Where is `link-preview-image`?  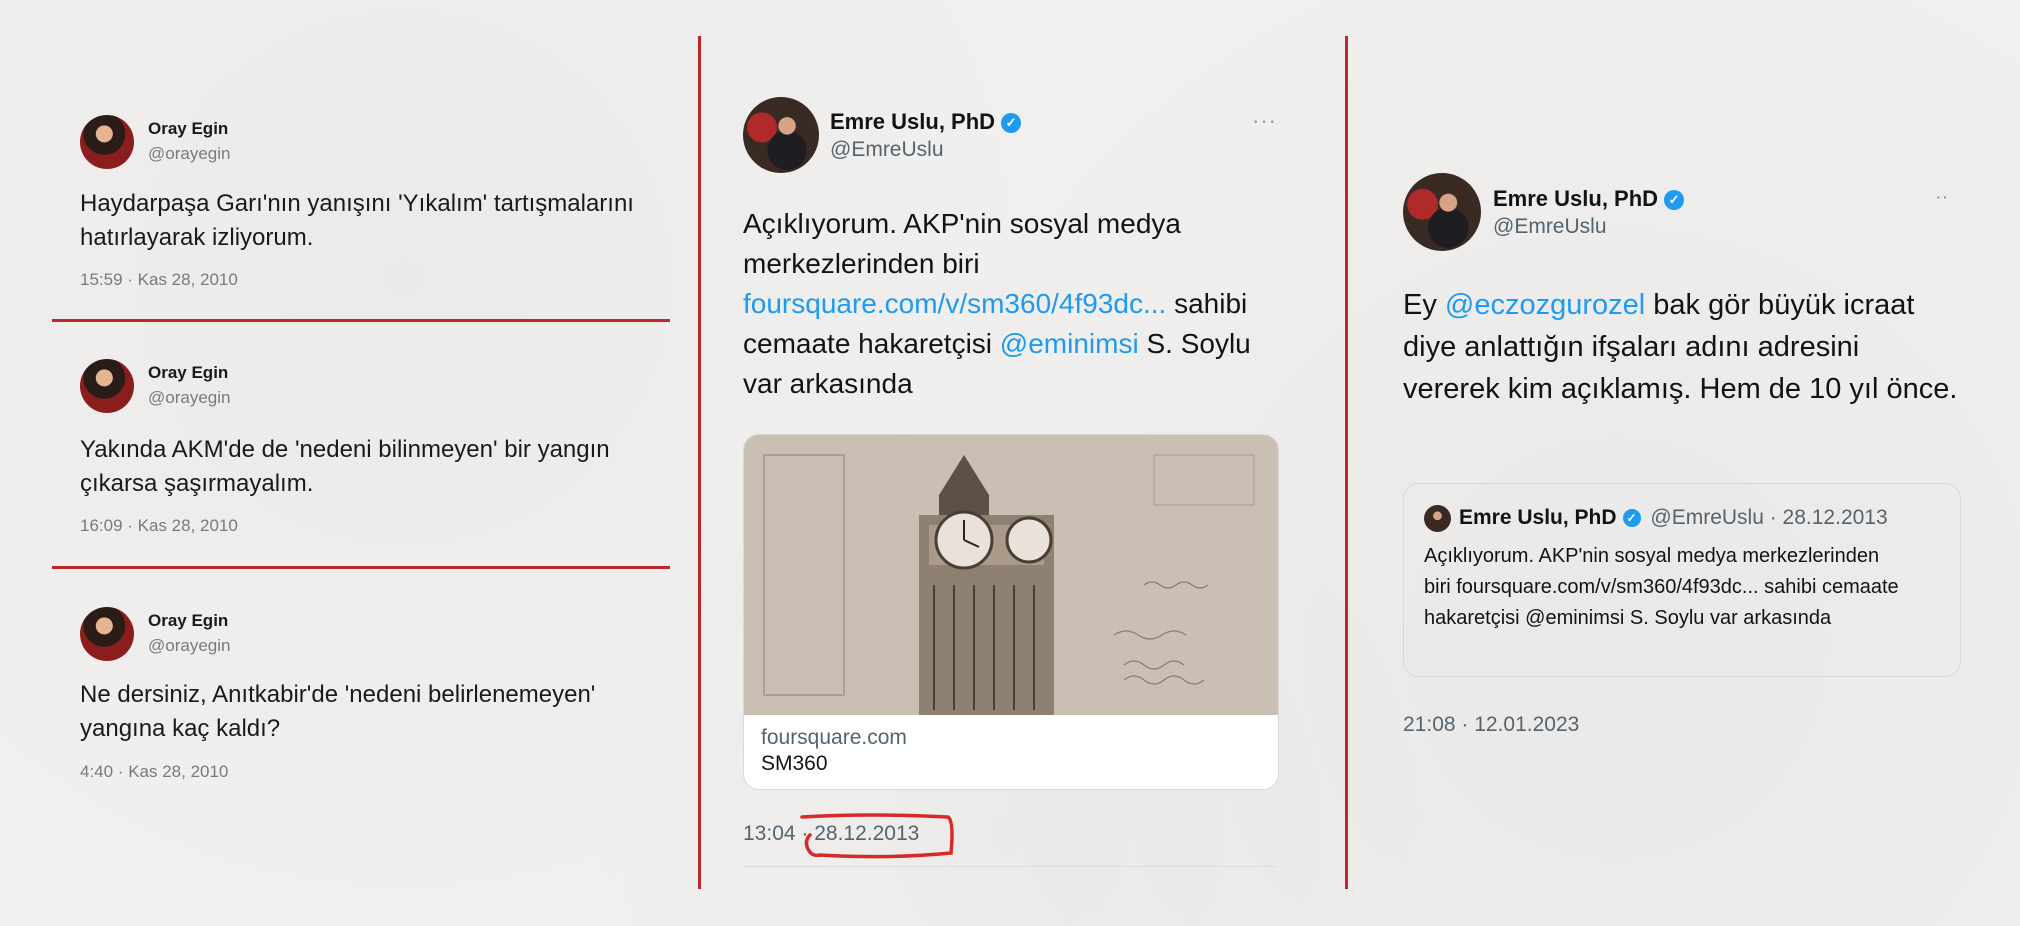
link-preview-image is located at coordinates (1011, 575).